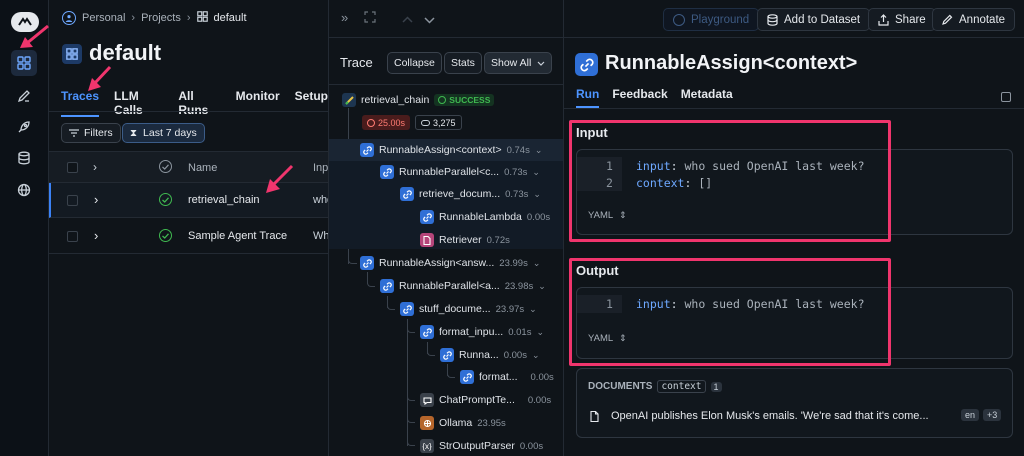 This screenshot has width=1024, height=456. Describe the element at coordinates (992, 415) in the screenshot. I see `more-tags-badge: +3` at that location.